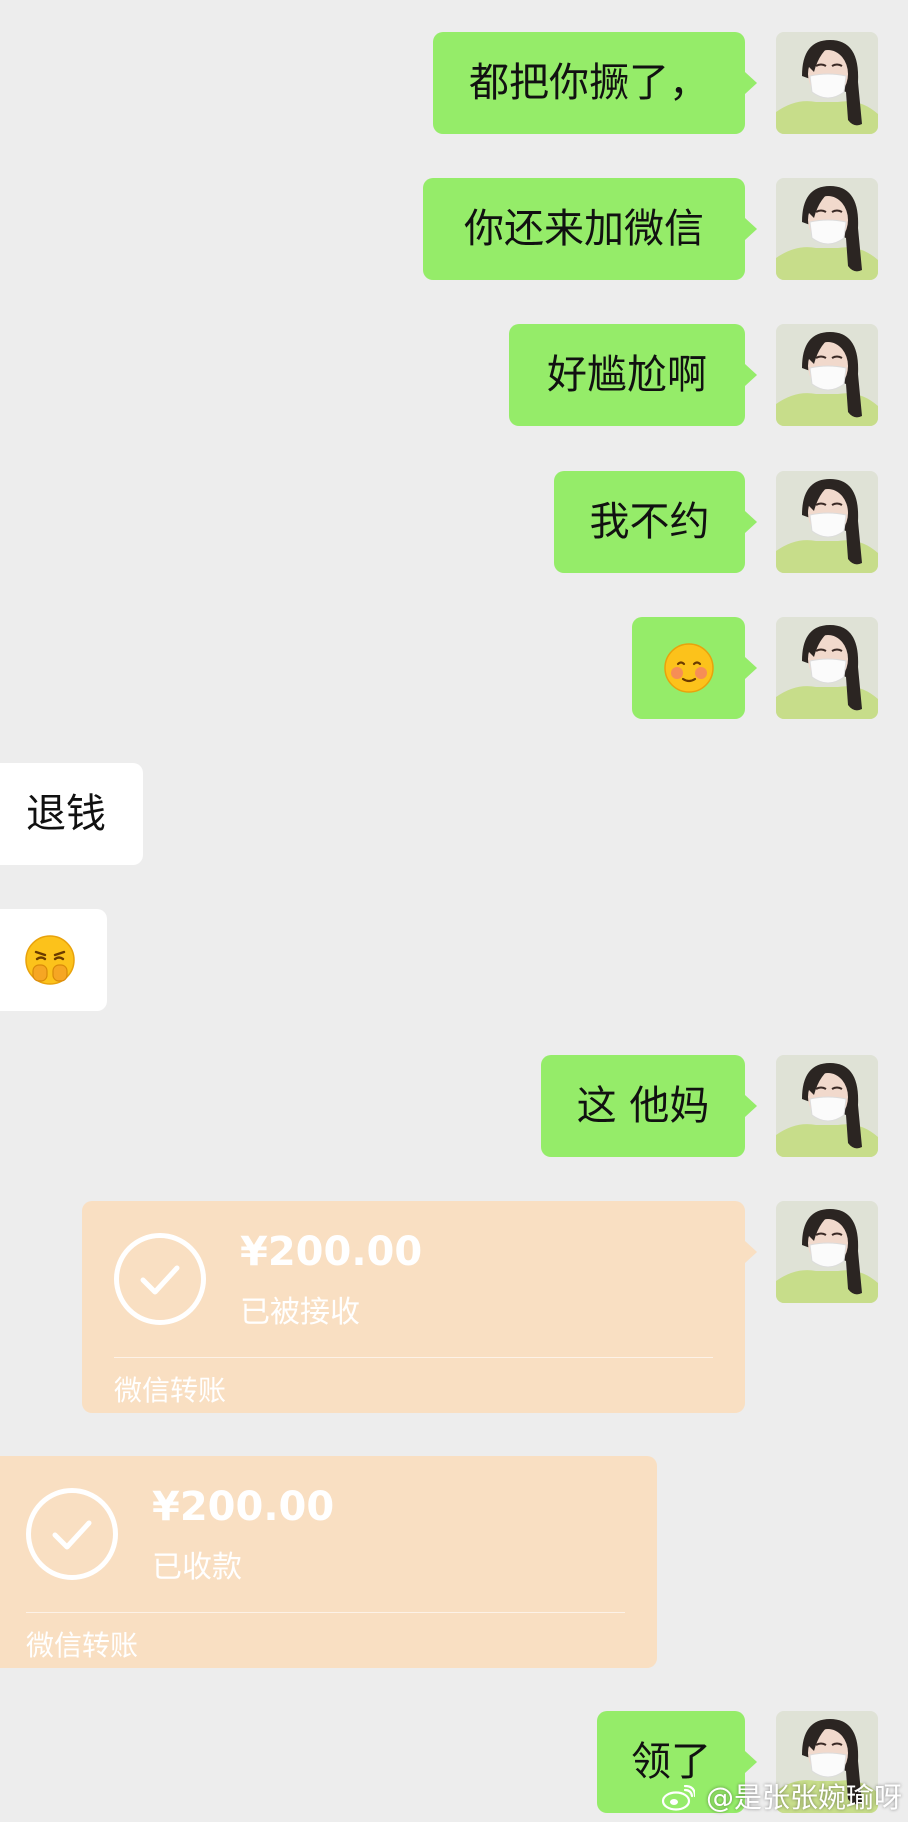 The image size is (908, 1822). I want to click on watermark: @是张张婉瑜呀, so click(781, 1796).